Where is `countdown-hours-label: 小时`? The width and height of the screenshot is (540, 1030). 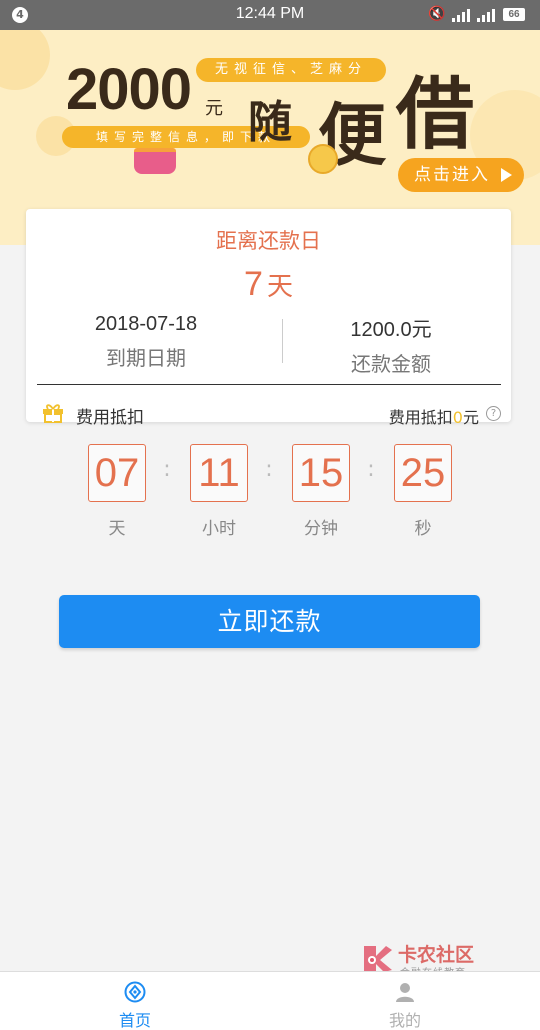
countdown-hours-label: 小时 is located at coordinates (219, 529).